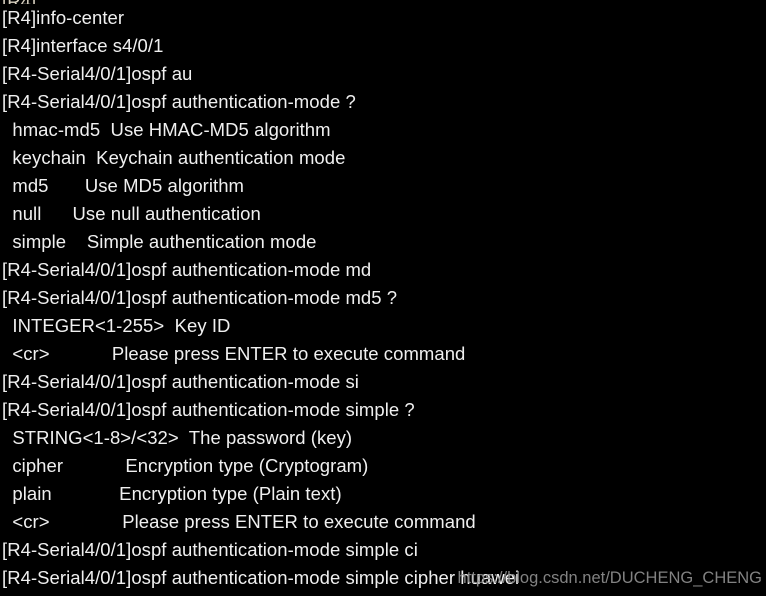 The image size is (766, 596). I want to click on terminal-line: [R4-Serial4/0/1]ospf au, so click(97, 73).